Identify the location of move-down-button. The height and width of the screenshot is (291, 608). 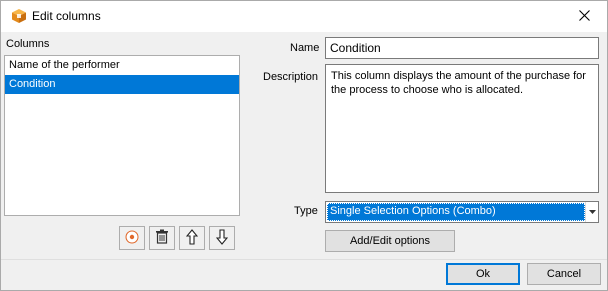
(222, 238).